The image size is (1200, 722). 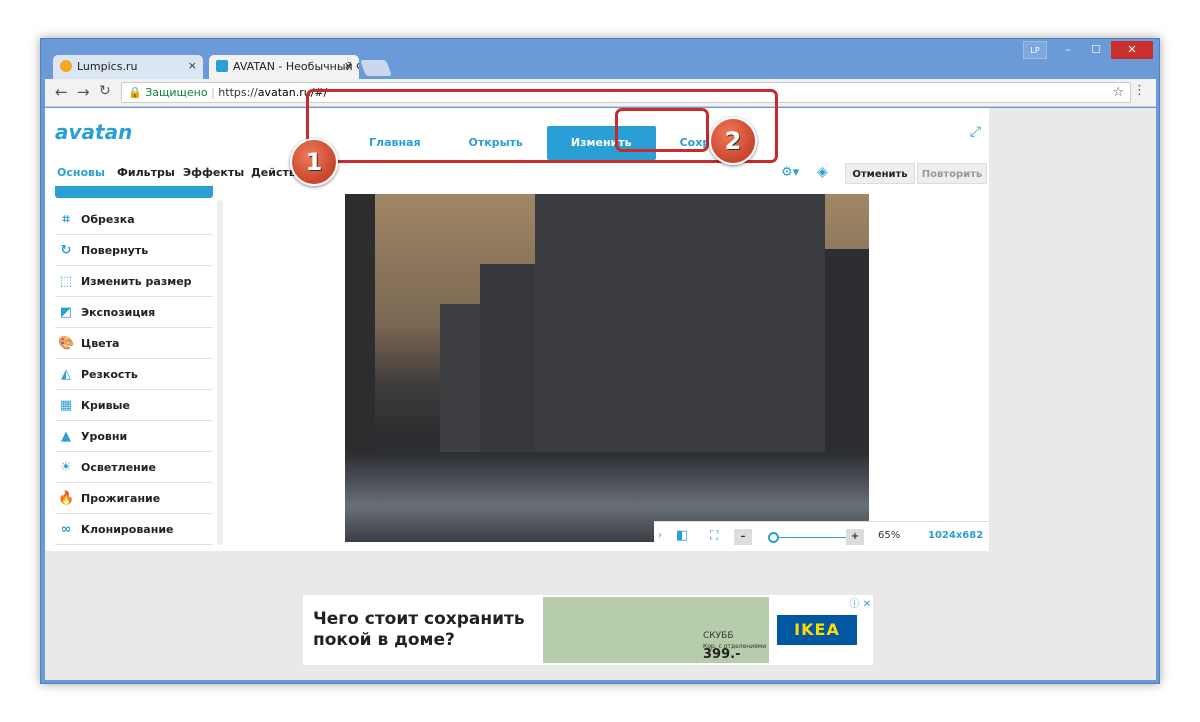 What do you see at coordinates (273, 172) in the screenshot?
I see `subnav-actions: Действ` at bounding box center [273, 172].